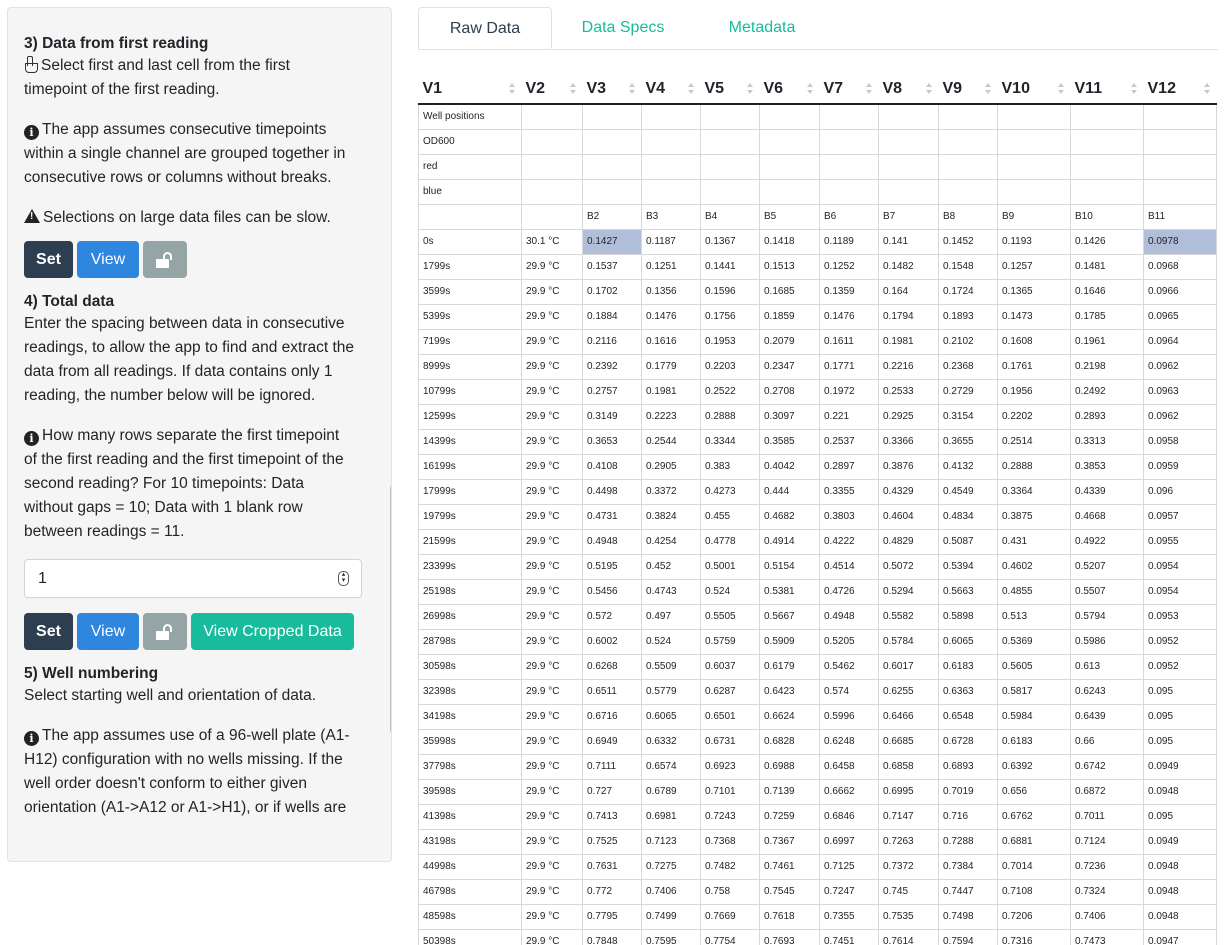 This screenshot has height=945, width=1227. Describe the element at coordinates (470, 441) in the screenshot. I see `table-cell: 14399s` at that location.